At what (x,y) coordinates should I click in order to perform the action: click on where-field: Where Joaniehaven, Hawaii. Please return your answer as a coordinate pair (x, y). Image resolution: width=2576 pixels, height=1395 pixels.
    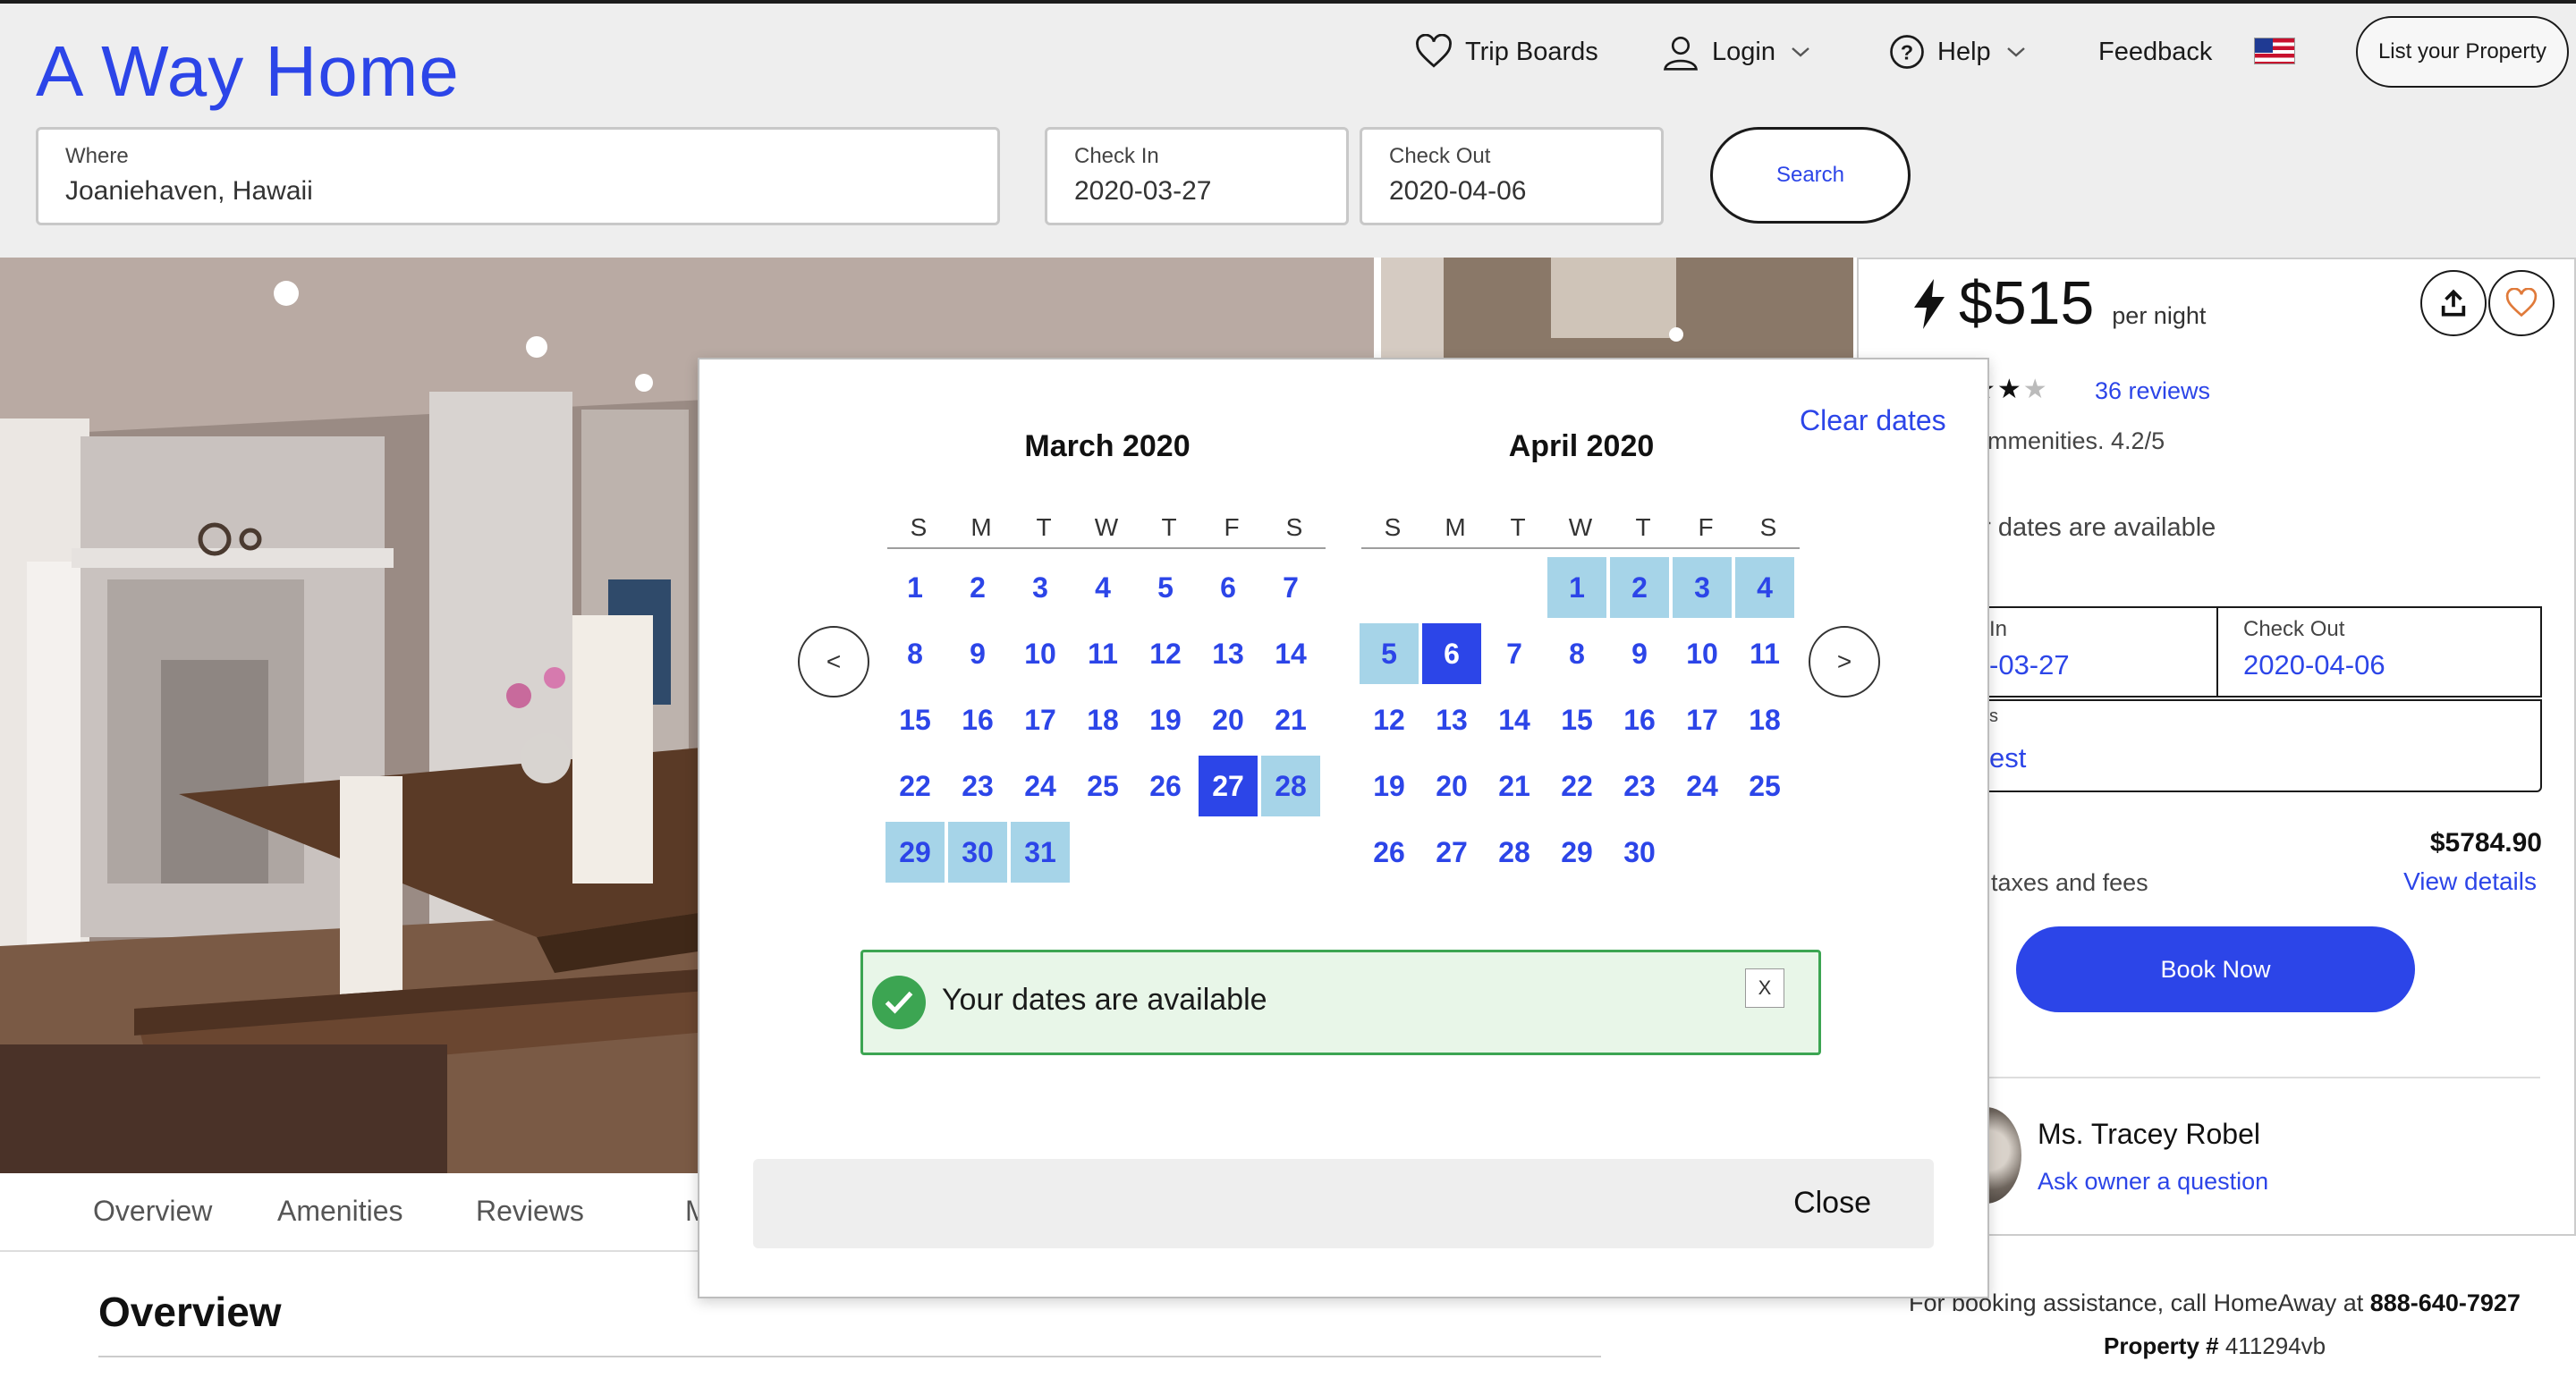
    Looking at the image, I should click on (518, 176).